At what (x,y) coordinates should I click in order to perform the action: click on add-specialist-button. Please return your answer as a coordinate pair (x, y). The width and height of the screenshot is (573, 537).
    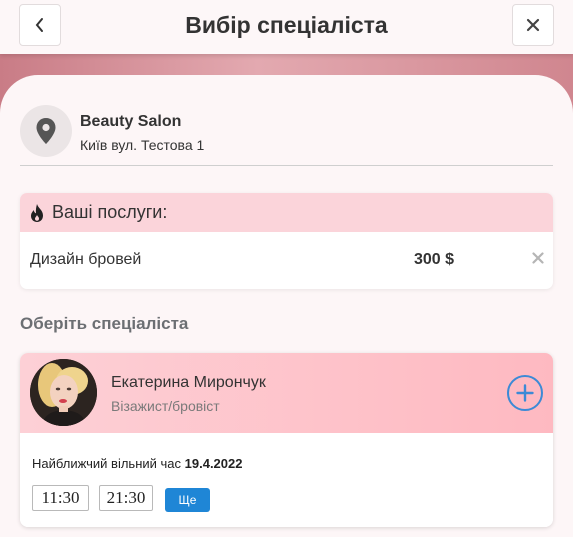
    Looking at the image, I should click on (525, 393).